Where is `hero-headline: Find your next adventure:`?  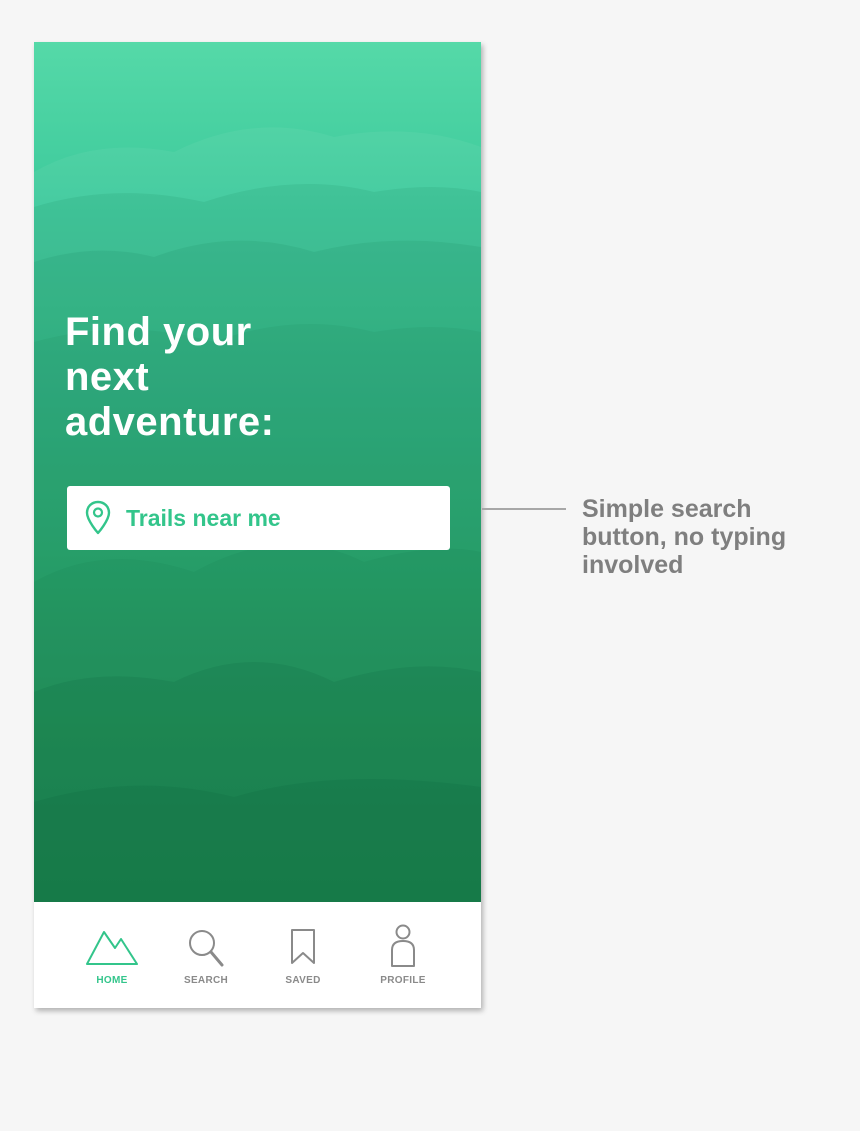 hero-headline: Find your next adventure: is located at coordinates (170, 377).